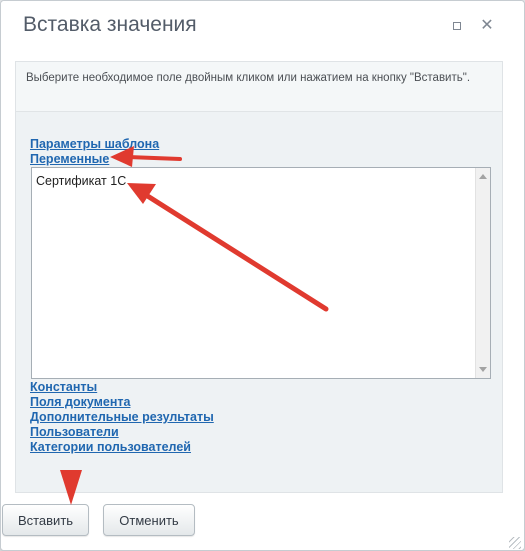 This screenshot has height=551, width=525. I want to click on maximize-icon, so click(457, 26).